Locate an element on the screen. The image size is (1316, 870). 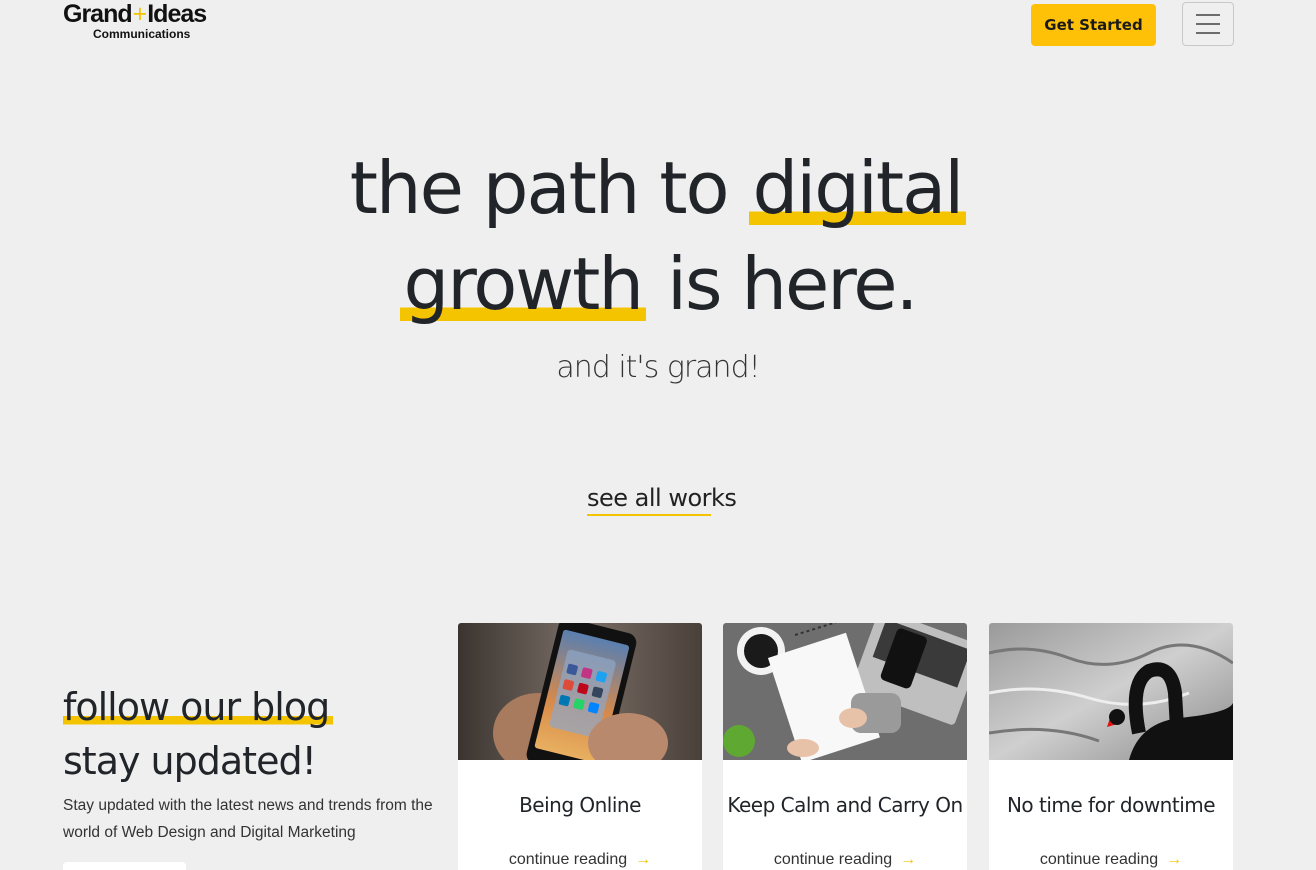
blog-card: Keep Calm and Carry On continue reading → is located at coordinates (845, 746).